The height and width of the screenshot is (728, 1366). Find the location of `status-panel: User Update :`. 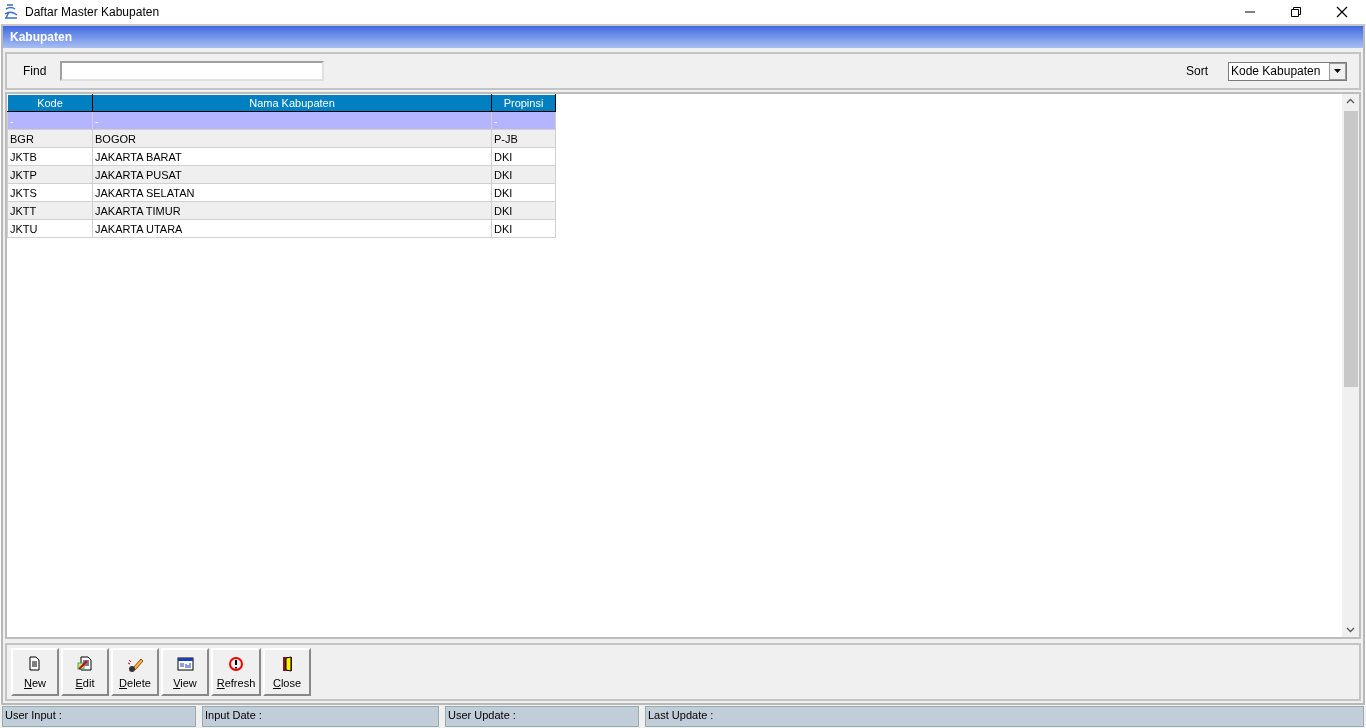

status-panel: User Update : is located at coordinates (542, 716).